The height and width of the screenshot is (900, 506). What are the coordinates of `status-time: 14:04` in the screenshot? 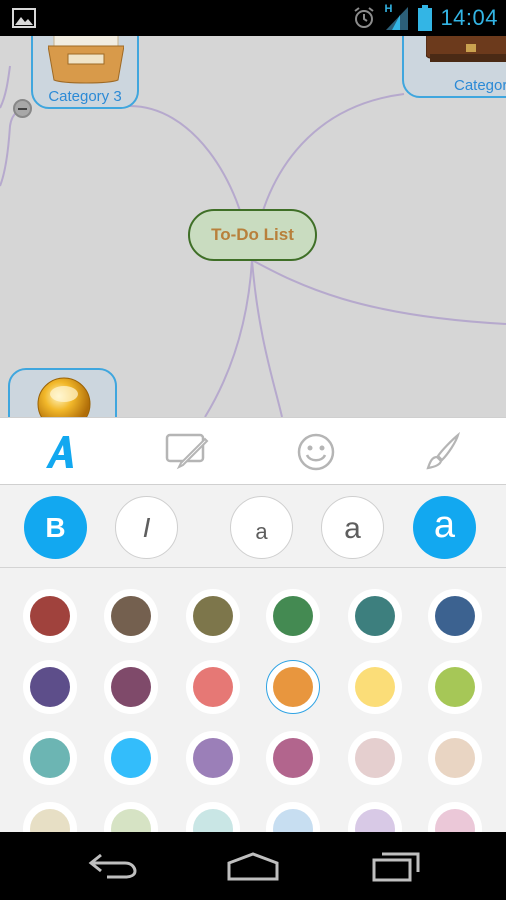 It's located at (469, 17).